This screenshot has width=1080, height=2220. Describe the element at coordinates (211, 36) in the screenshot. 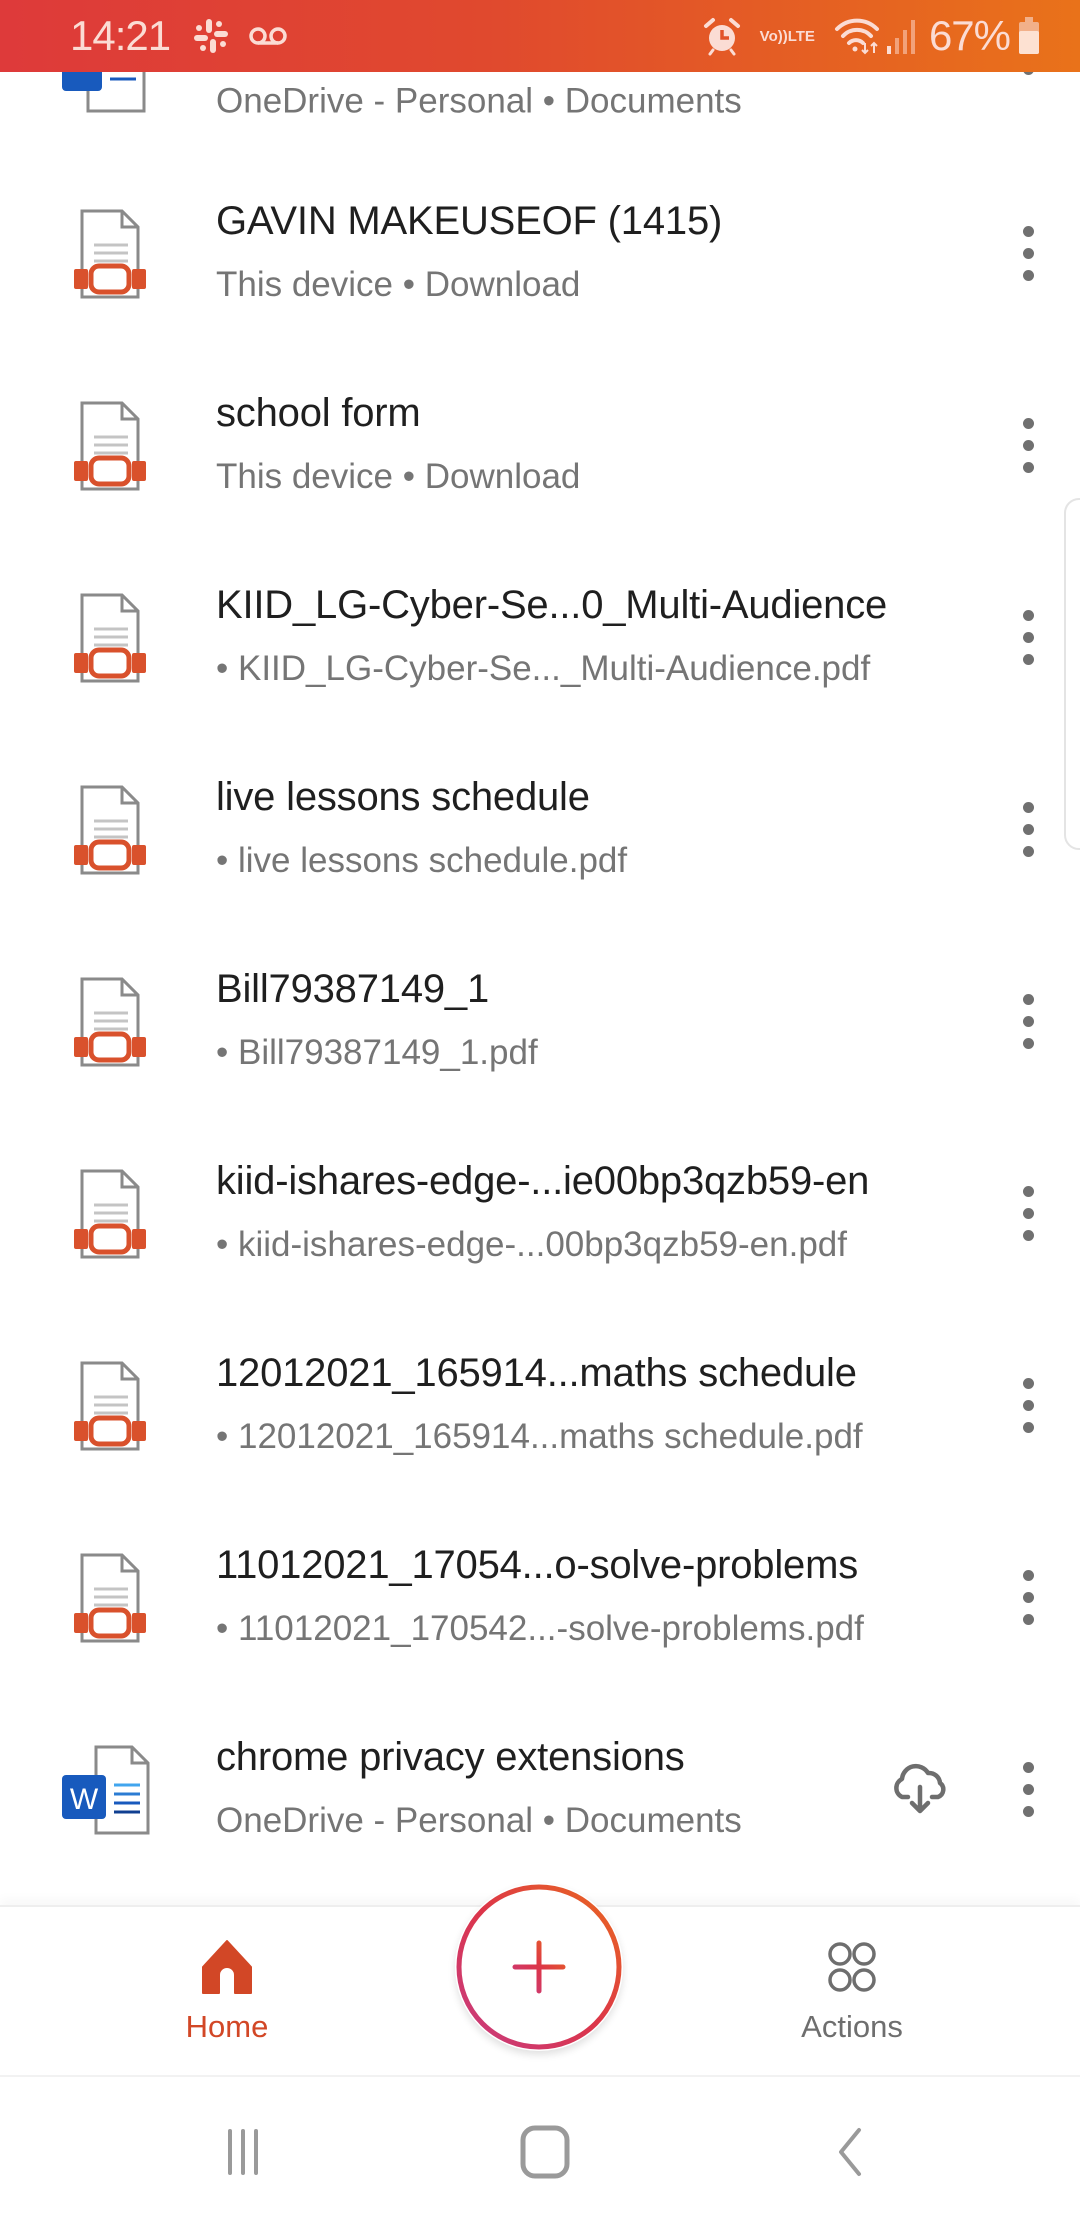

I see `slack-icon` at that location.